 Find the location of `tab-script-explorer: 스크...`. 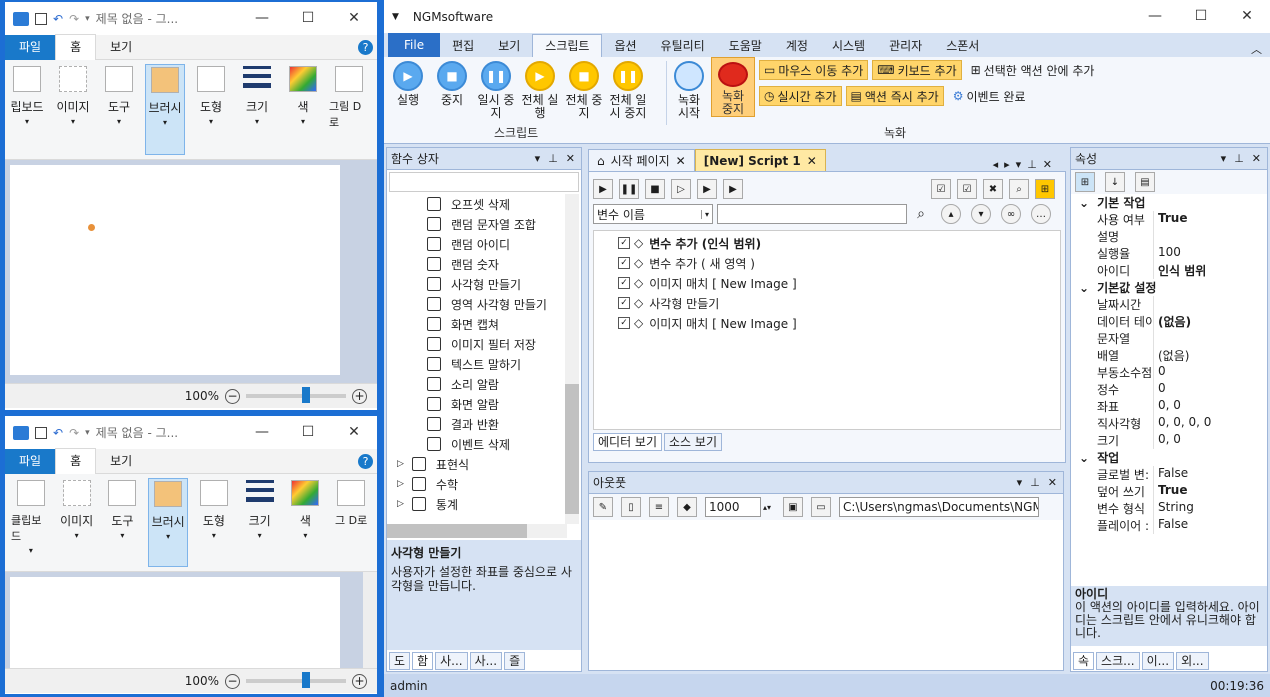

tab-script-explorer: 스크... is located at coordinates (1118, 661).